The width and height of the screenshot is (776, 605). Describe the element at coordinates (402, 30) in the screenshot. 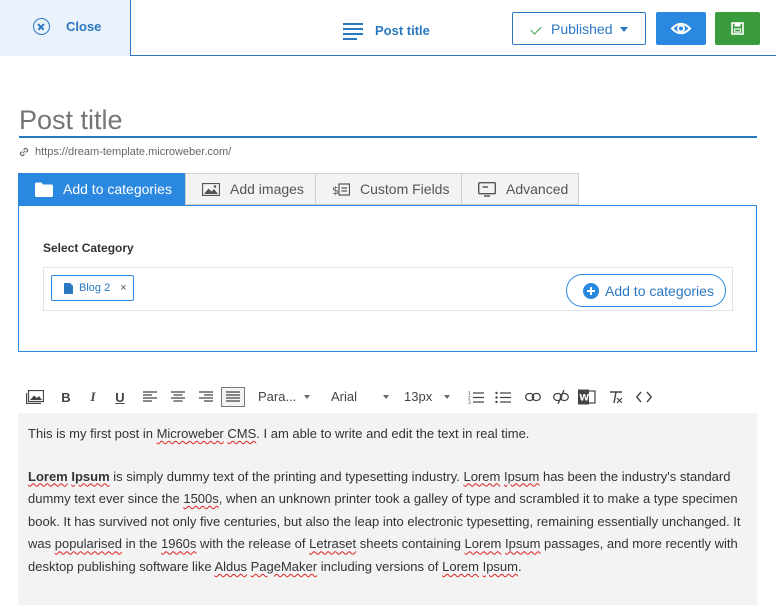

I see `post-title-label: Post title` at that location.